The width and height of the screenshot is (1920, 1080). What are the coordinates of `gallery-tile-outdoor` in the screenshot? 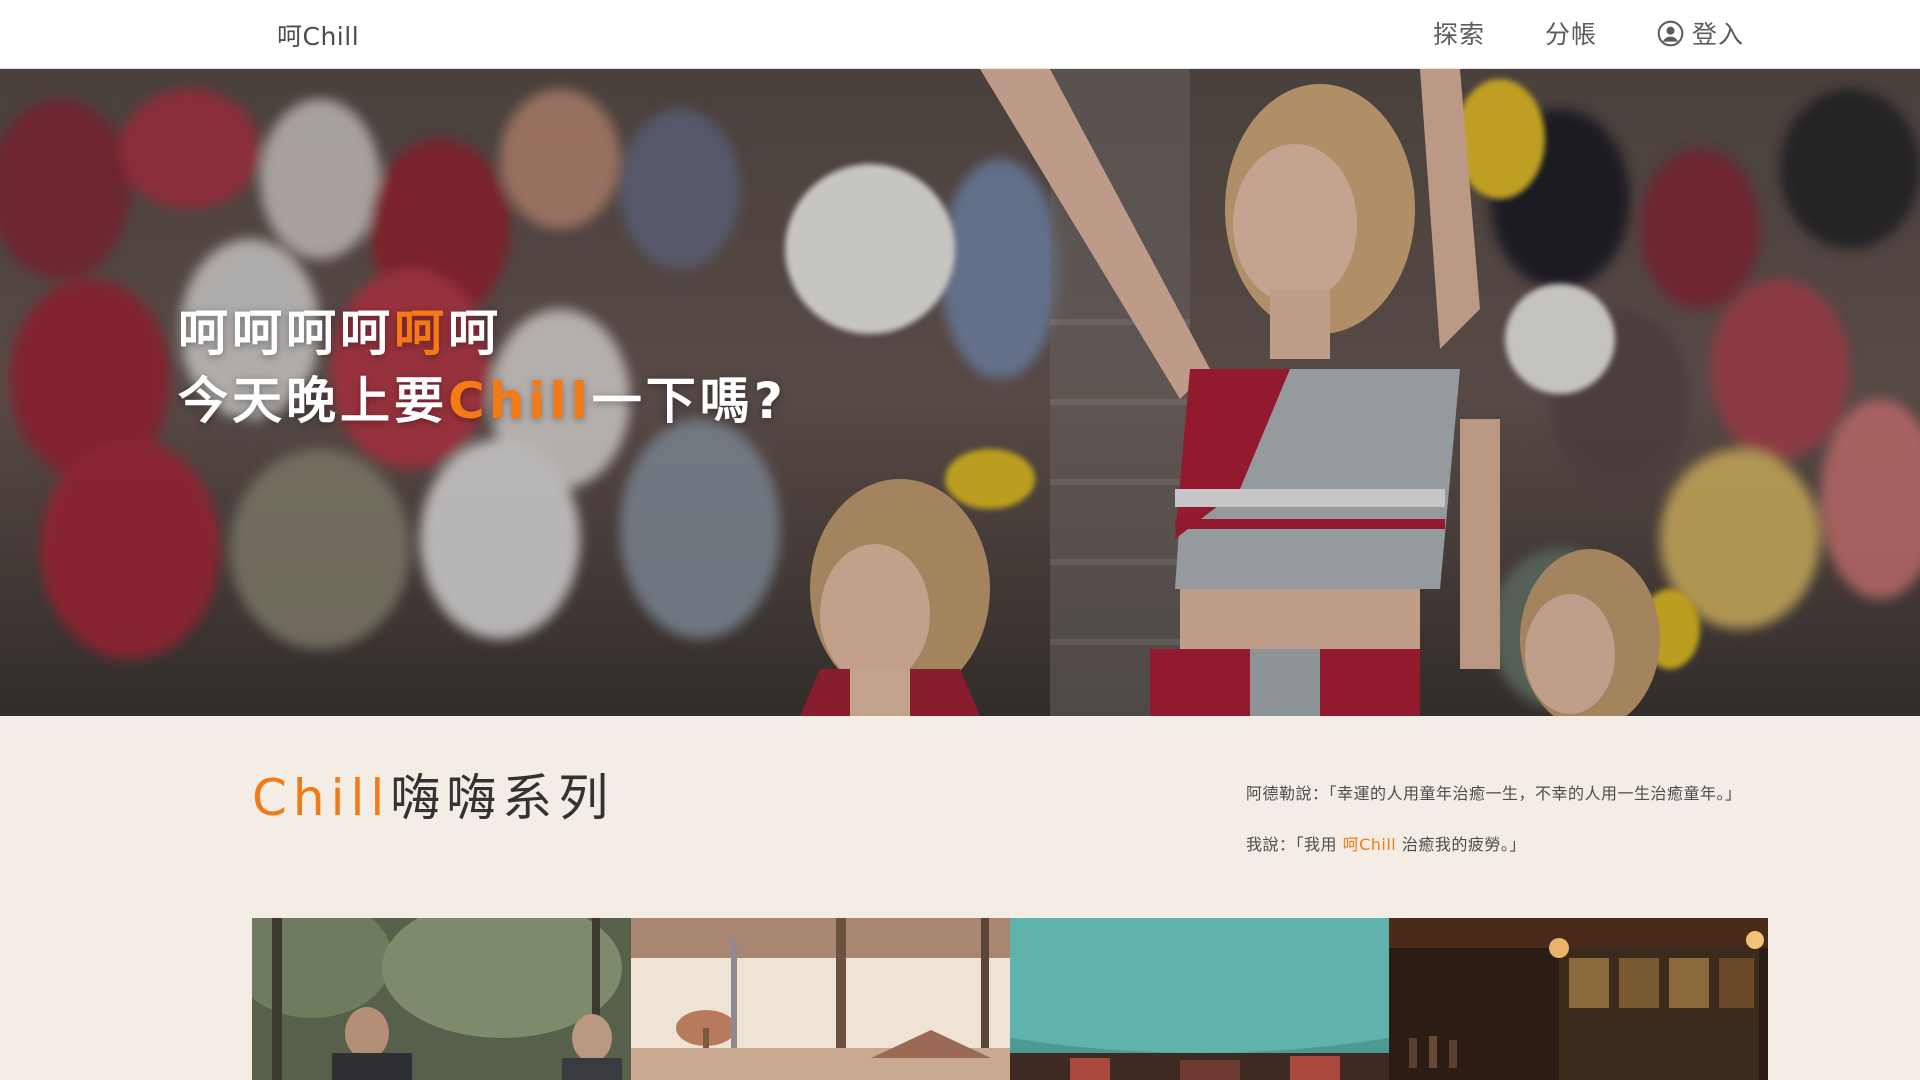 It's located at (441, 999).